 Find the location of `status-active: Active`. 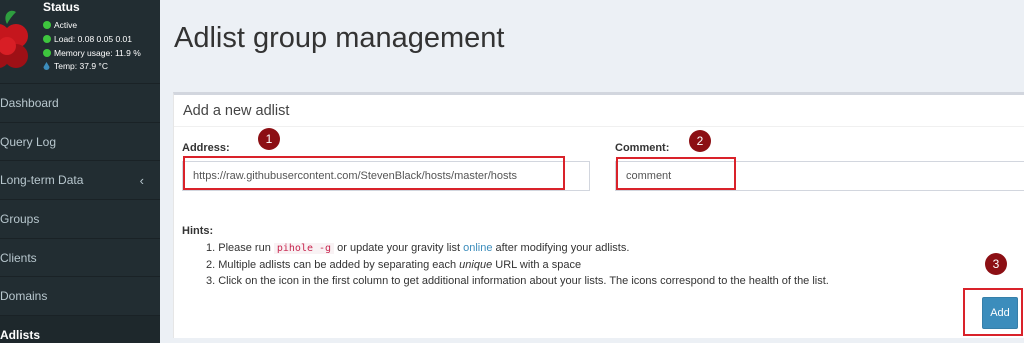

status-active: Active is located at coordinates (60, 25).